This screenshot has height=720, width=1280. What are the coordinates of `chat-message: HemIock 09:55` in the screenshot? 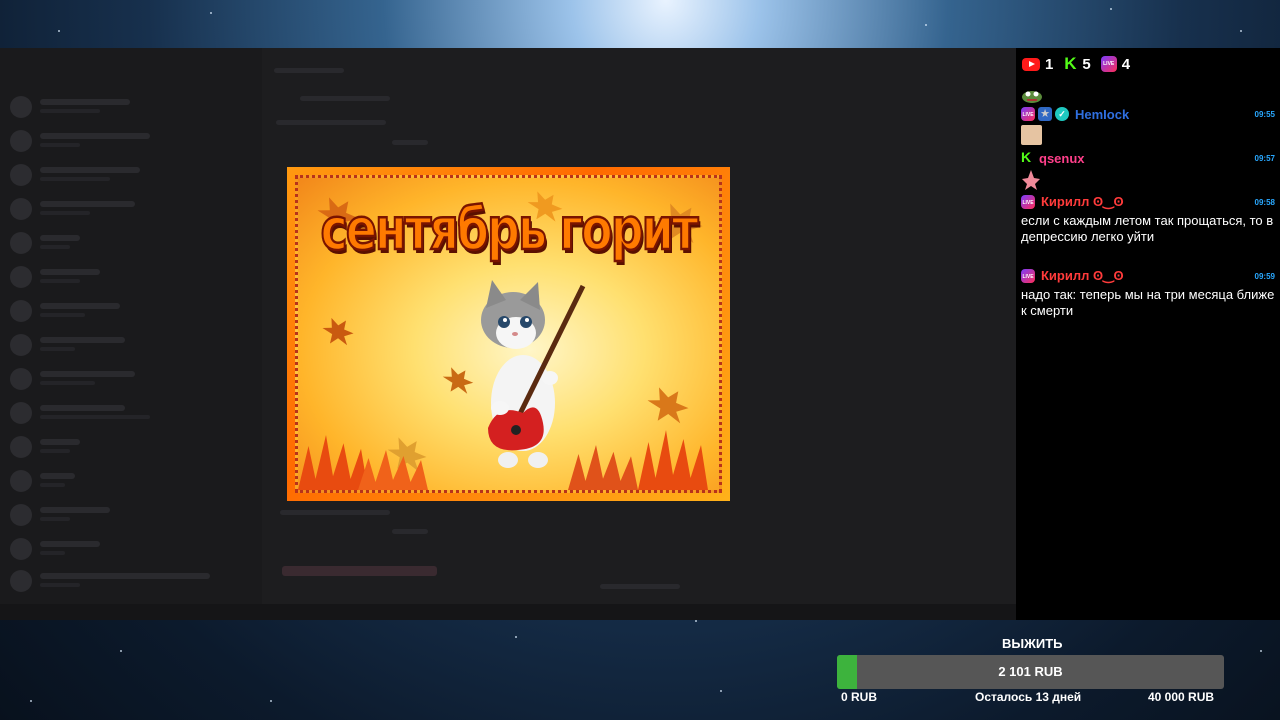 It's located at (1148, 114).